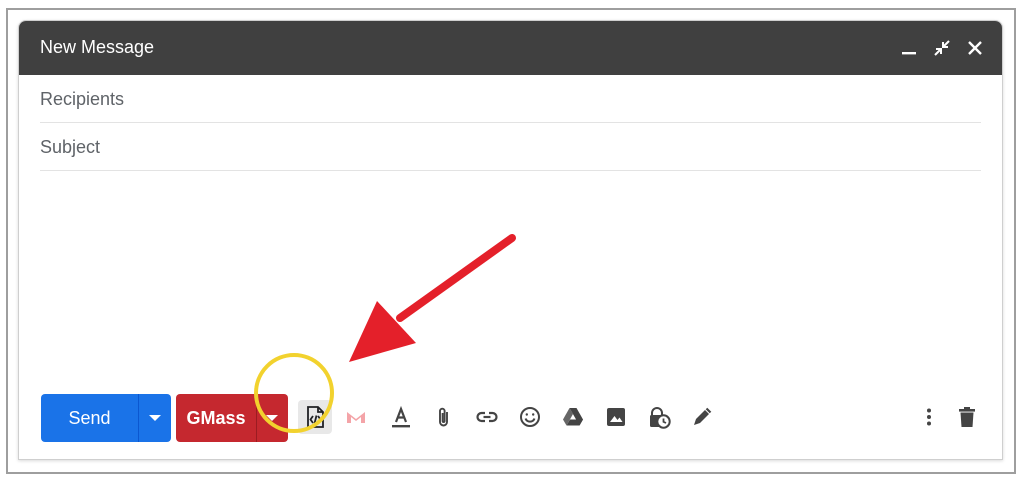 The image size is (1024, 485). Describe the element at coordinates (510, 147) in the screenshot. I see `subject-field: Subject` at that location.